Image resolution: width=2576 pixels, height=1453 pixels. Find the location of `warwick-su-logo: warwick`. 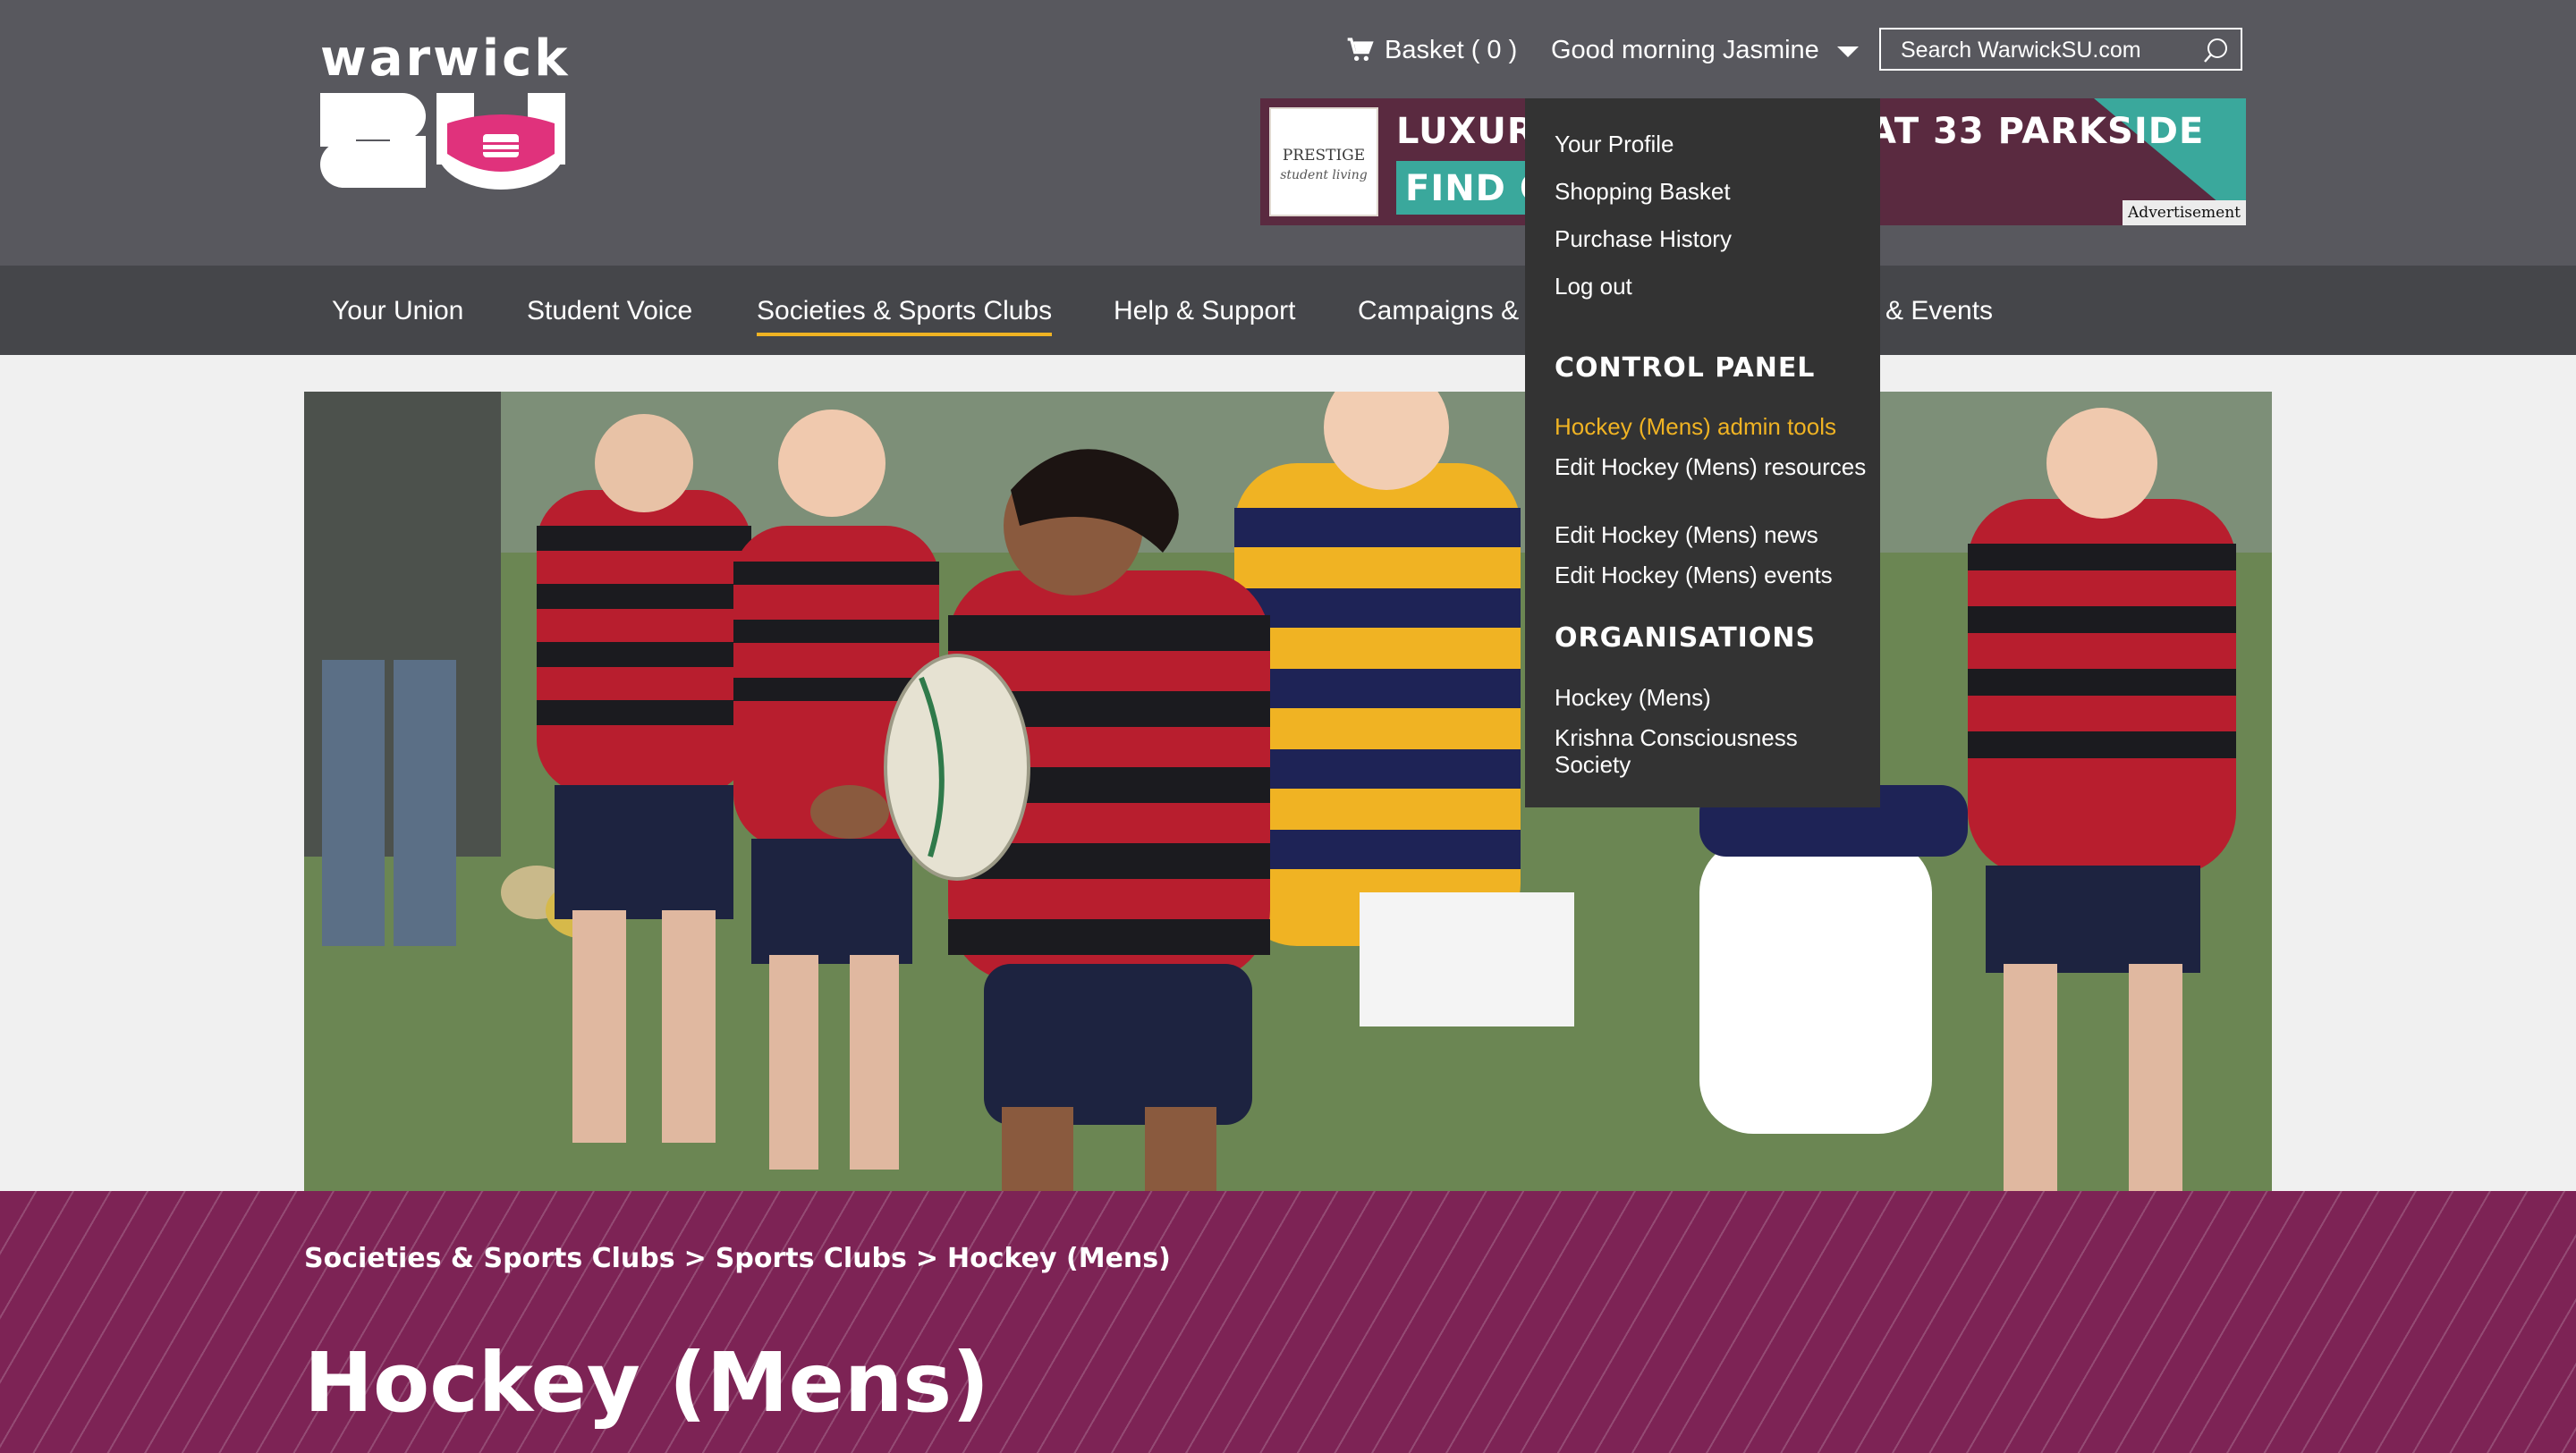

warwick-su-logo: warwick is located at coordinates (442, 120).